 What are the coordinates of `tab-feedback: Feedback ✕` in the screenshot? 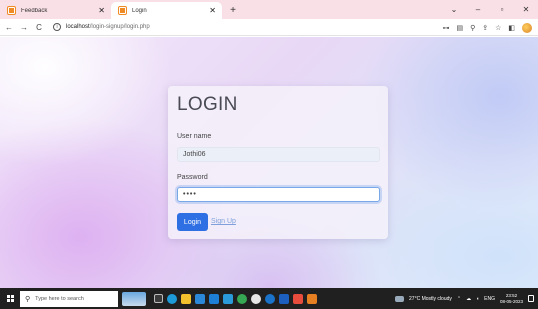 It's located at (55, 10).